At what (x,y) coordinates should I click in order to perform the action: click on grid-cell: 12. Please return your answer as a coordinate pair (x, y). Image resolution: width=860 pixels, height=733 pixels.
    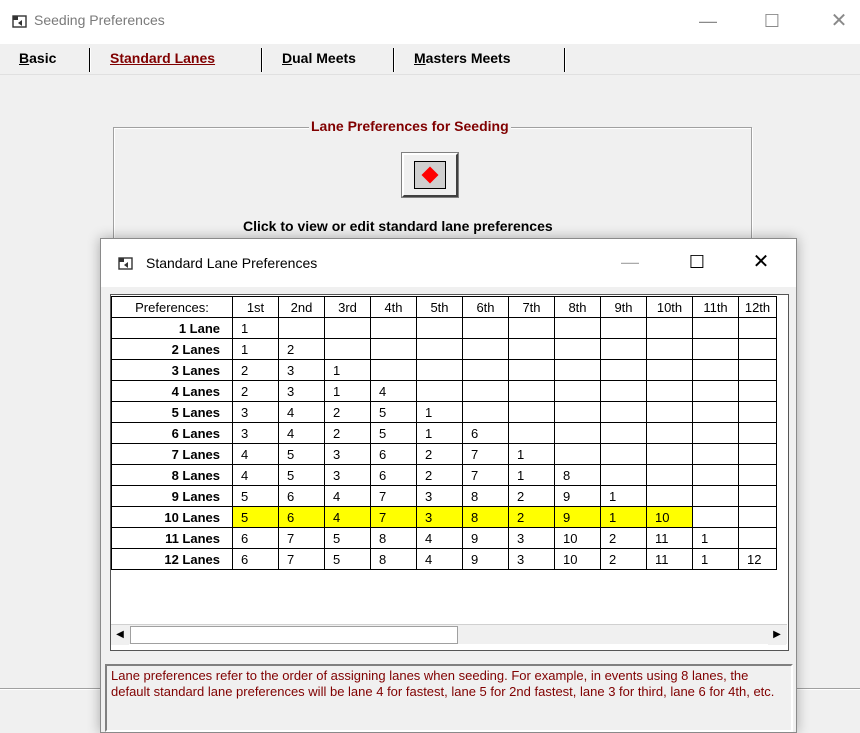
    Looking at the image, I should click on (757, 559).